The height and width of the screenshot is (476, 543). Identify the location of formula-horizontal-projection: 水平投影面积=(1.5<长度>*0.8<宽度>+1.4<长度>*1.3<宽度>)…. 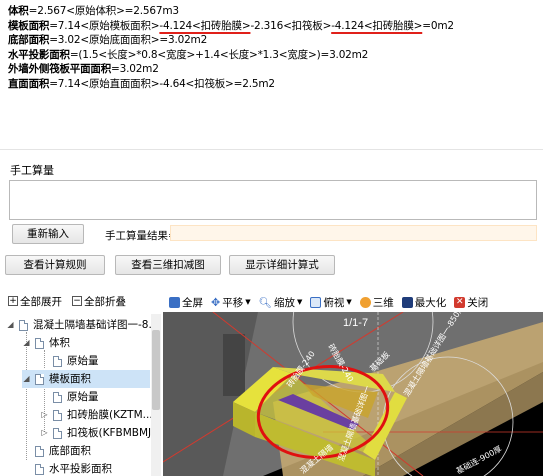
(271, 55).